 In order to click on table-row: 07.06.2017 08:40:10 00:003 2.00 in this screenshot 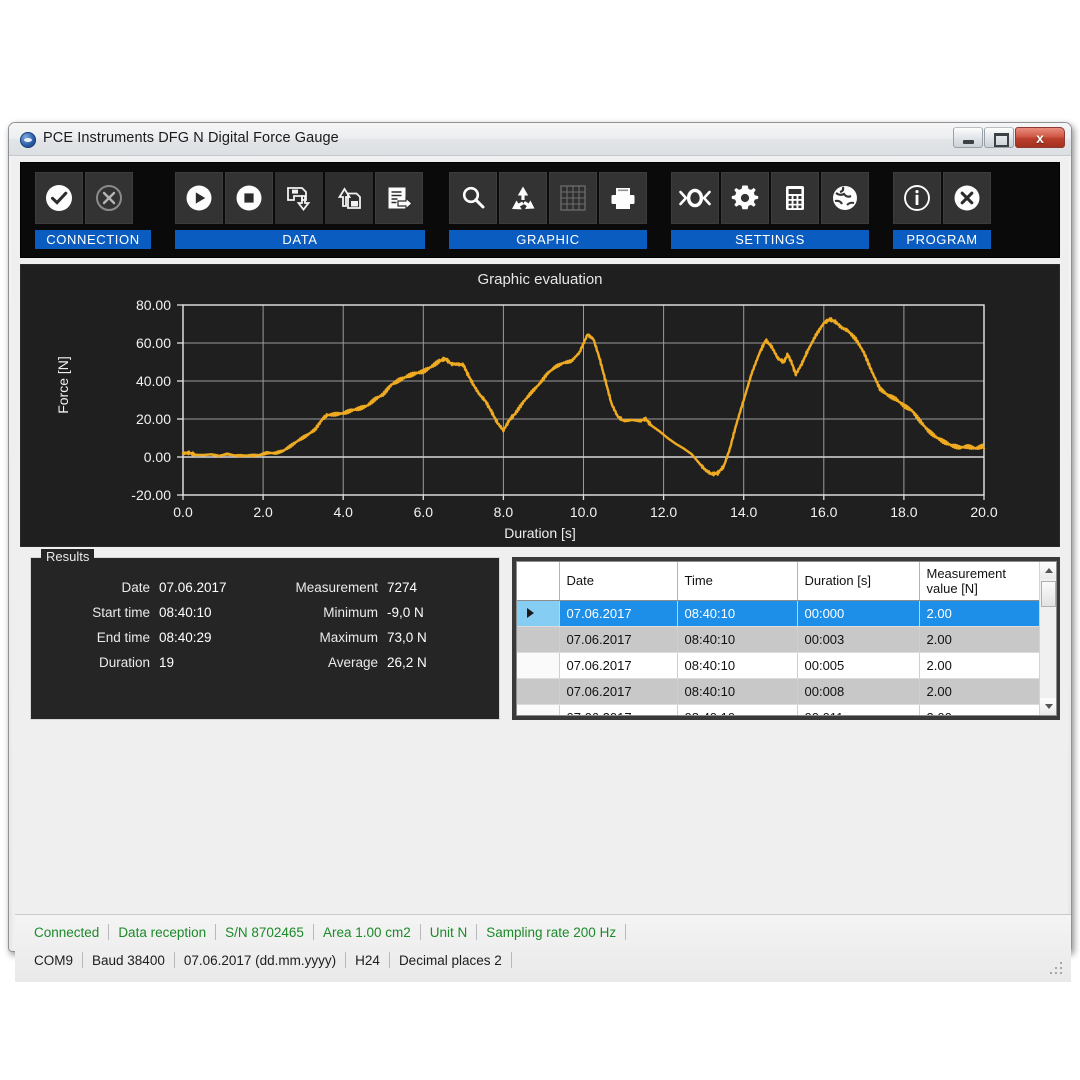, I will do `click(779, 639)`.